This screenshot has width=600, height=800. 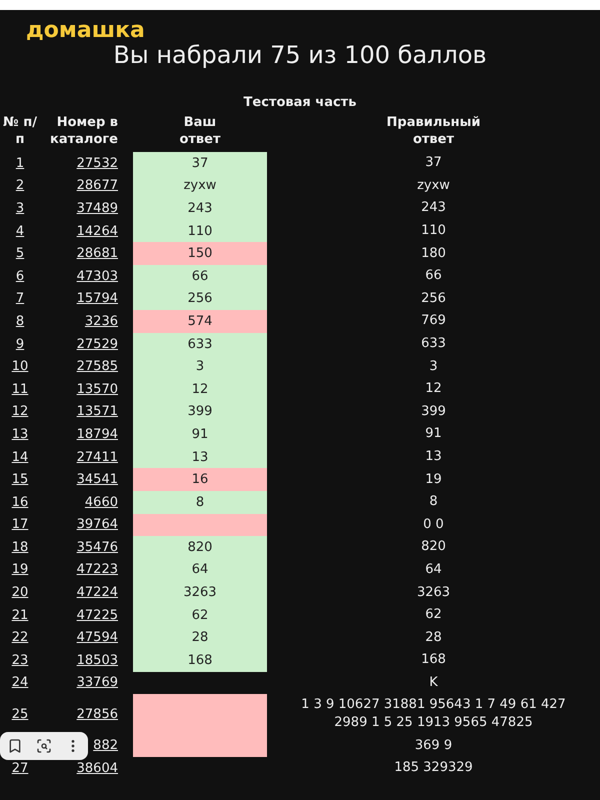 I want to click on catalog-link: 47223, so click(x=97, y=570).